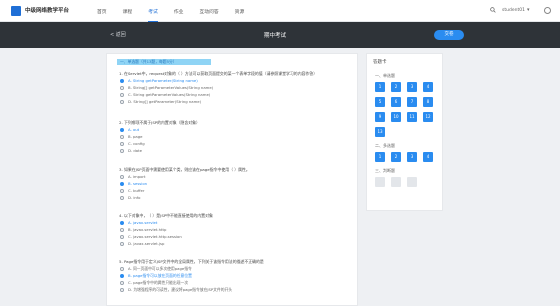 The image size is (560, 306). What do you see at coordinates (237, 150) in the screenshot?
I see `option-d: D. date` at bounding box center [237, 150].